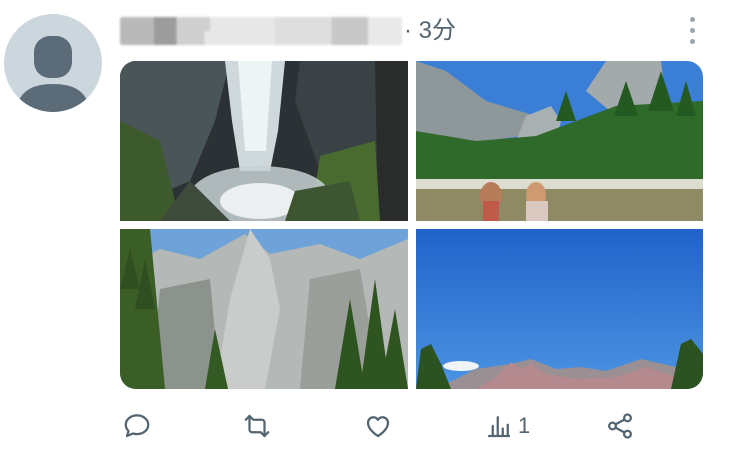  I want to click on share-button, so click(620, 426).